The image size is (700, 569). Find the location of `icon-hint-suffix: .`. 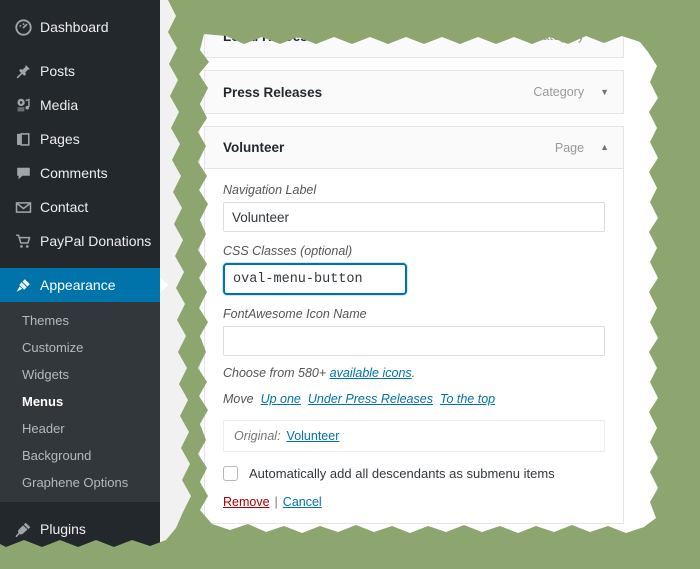

icon-hint-suffix: . is located at coordinates (413, 373).